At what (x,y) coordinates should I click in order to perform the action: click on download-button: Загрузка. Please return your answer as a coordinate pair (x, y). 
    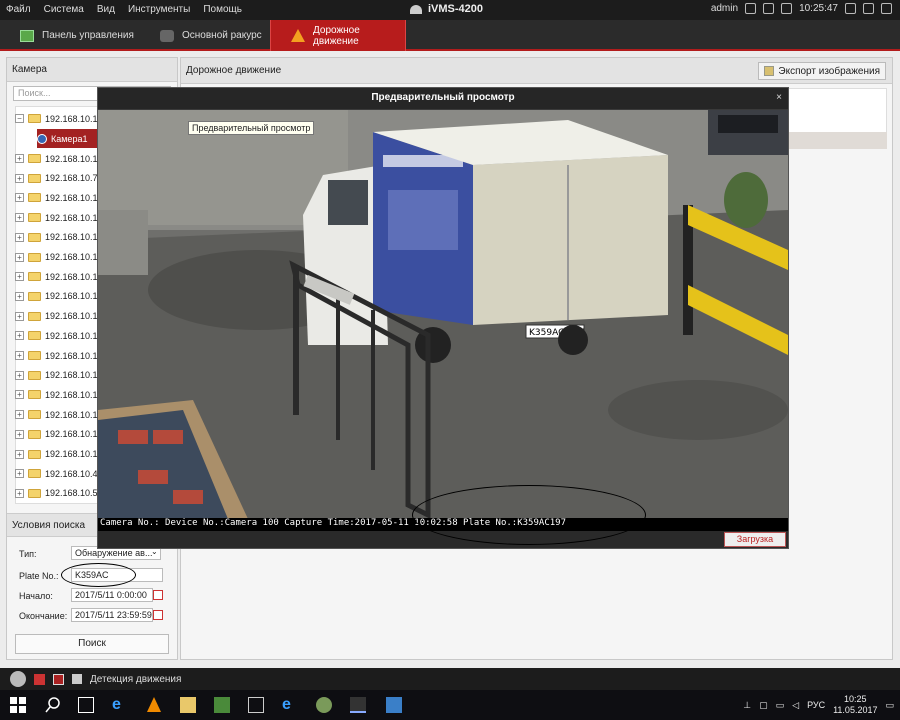
    Looking at the image, I should click on (755, 539).